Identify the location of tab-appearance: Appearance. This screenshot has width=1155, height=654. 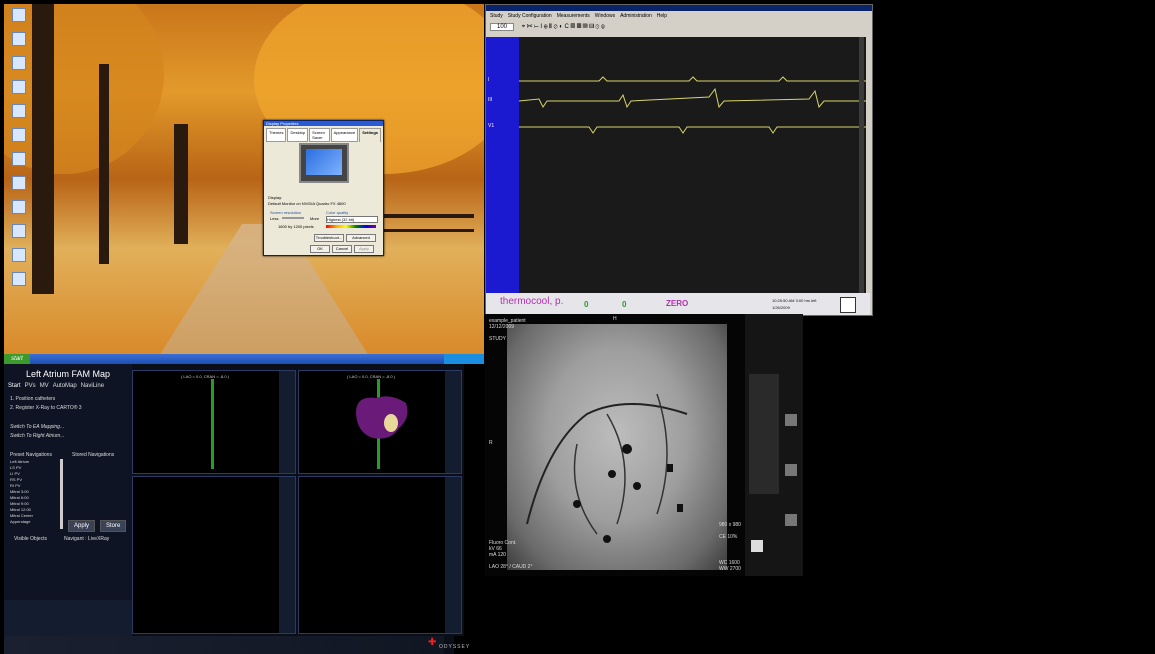
(344, 135).